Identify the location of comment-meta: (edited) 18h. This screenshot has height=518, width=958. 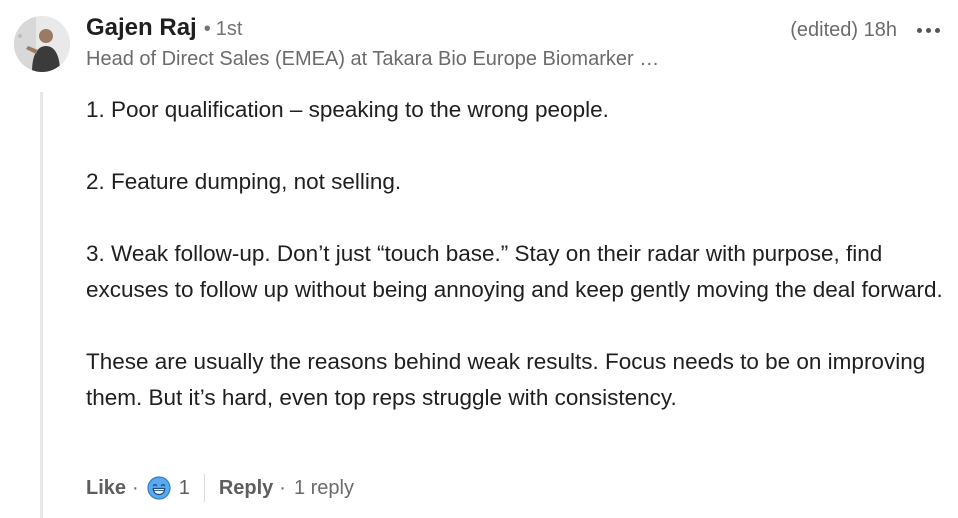
(865, 30).